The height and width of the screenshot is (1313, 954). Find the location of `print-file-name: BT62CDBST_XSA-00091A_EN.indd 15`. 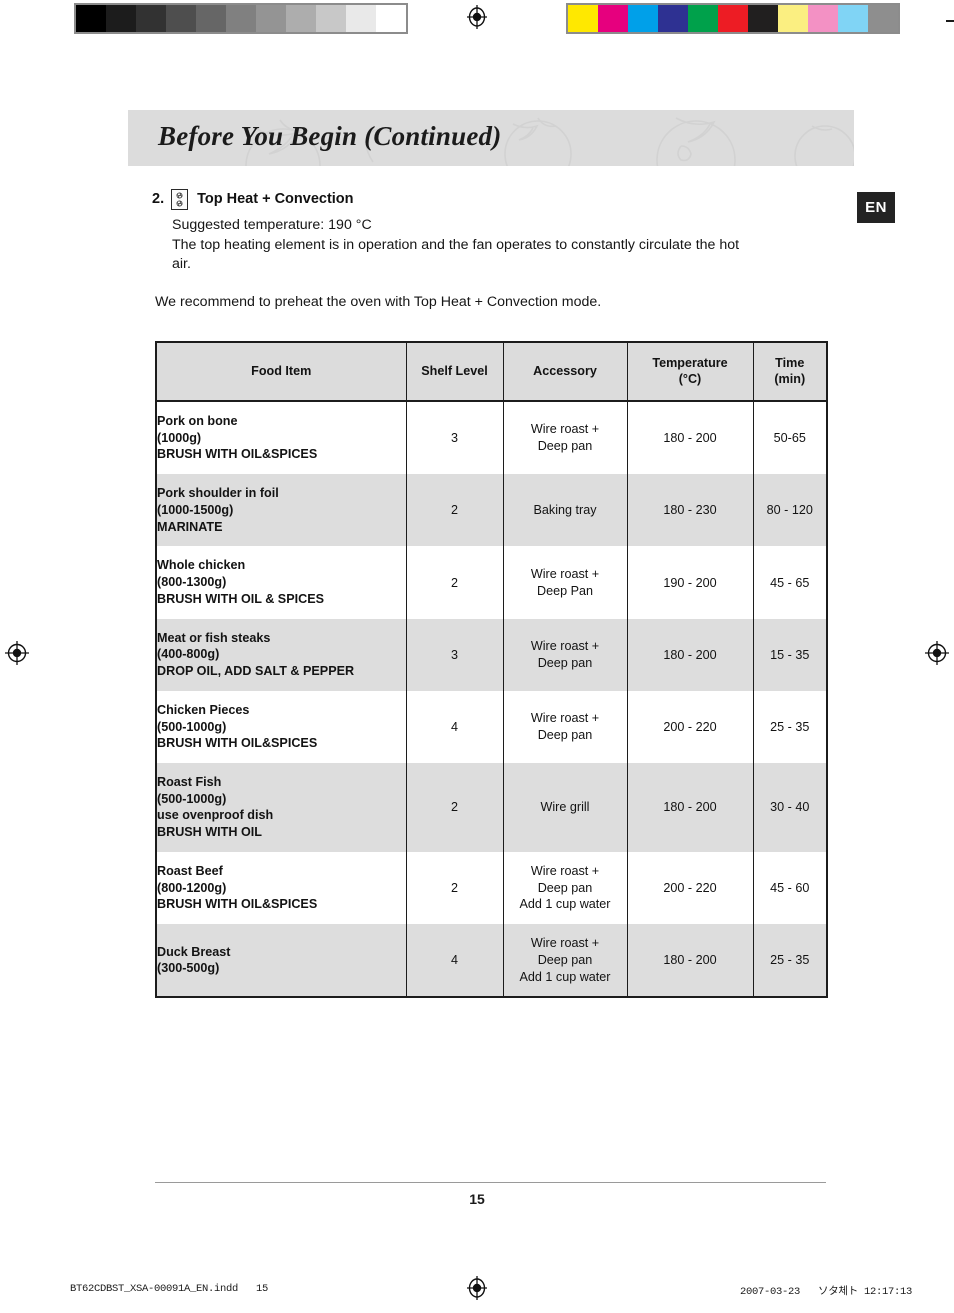

print-file-name: BT62CDBST_XSA-00091A_EN.indd 15 is located at coordinates (169, 1289).